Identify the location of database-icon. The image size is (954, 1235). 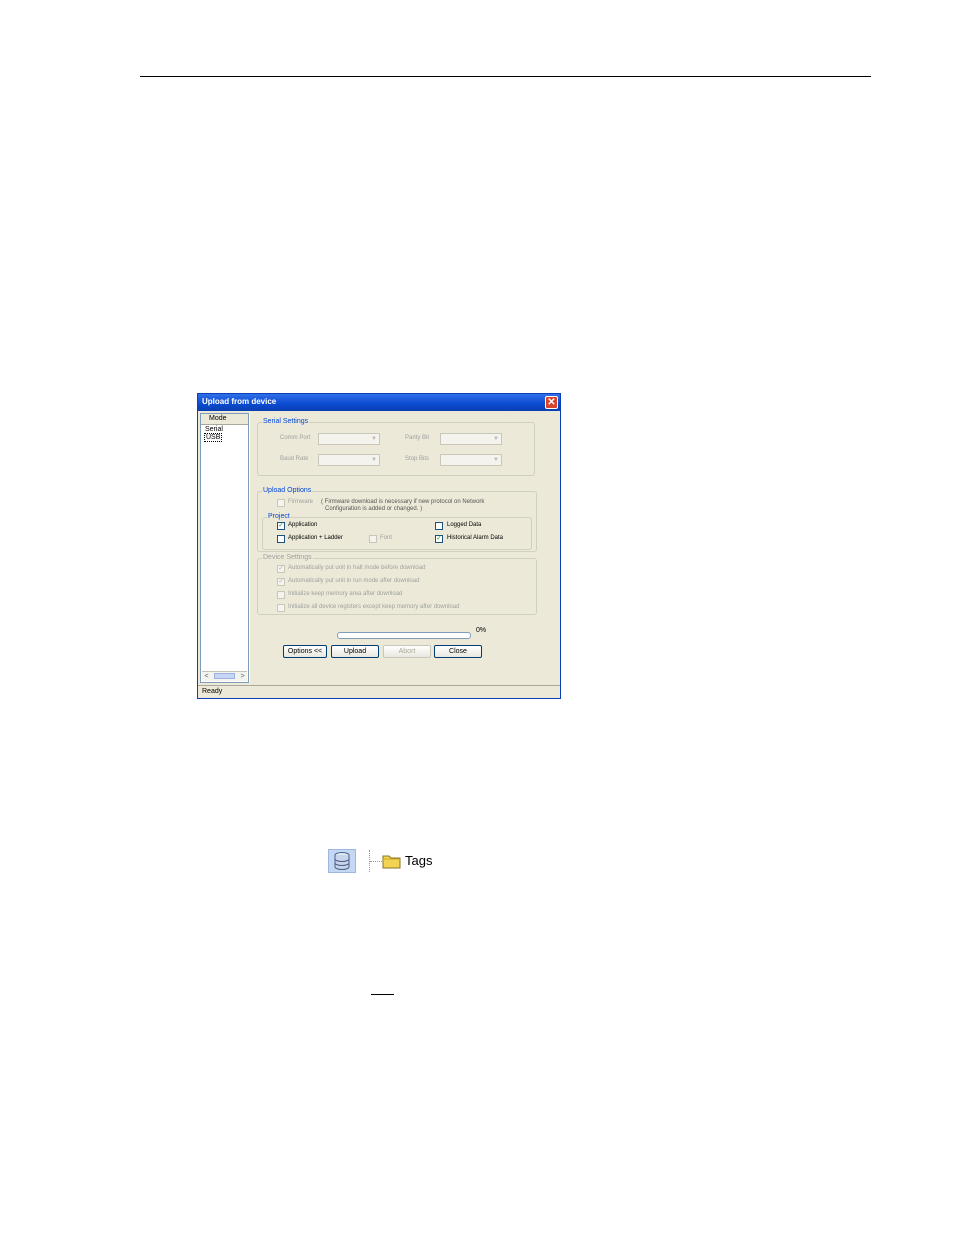
(342, 861).